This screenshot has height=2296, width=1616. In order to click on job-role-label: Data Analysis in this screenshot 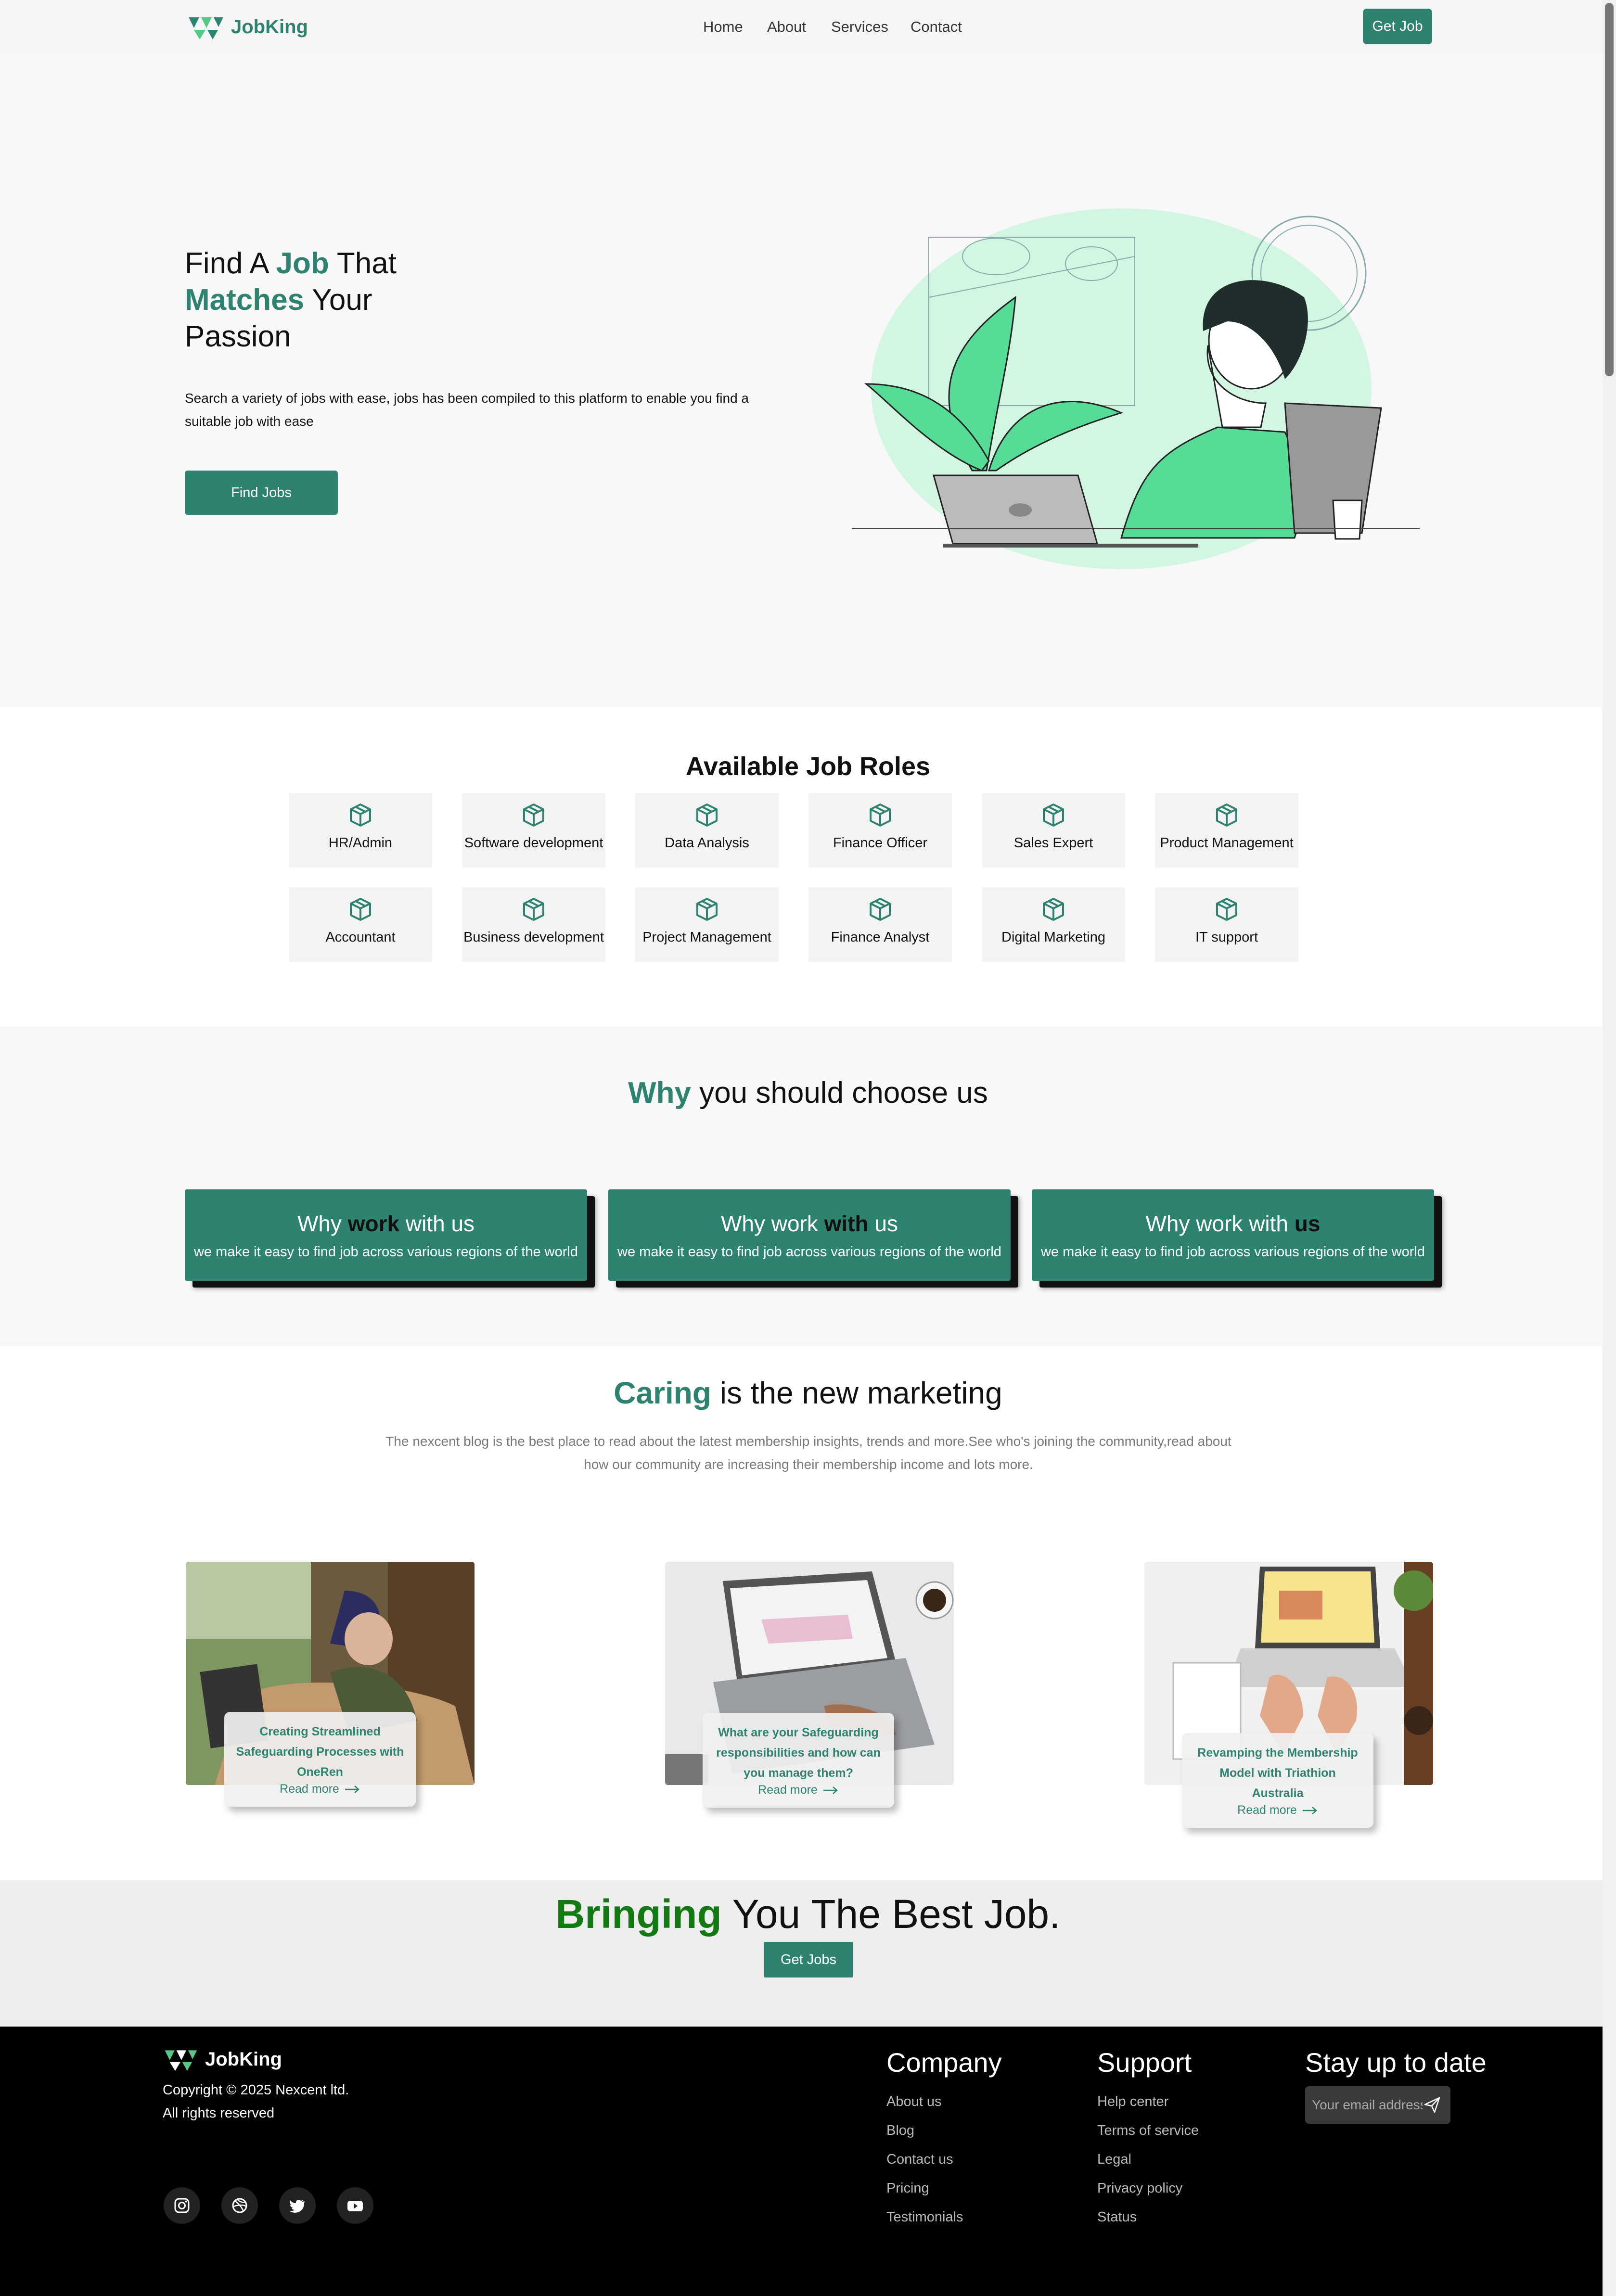, I will do `click(707, 843)`.